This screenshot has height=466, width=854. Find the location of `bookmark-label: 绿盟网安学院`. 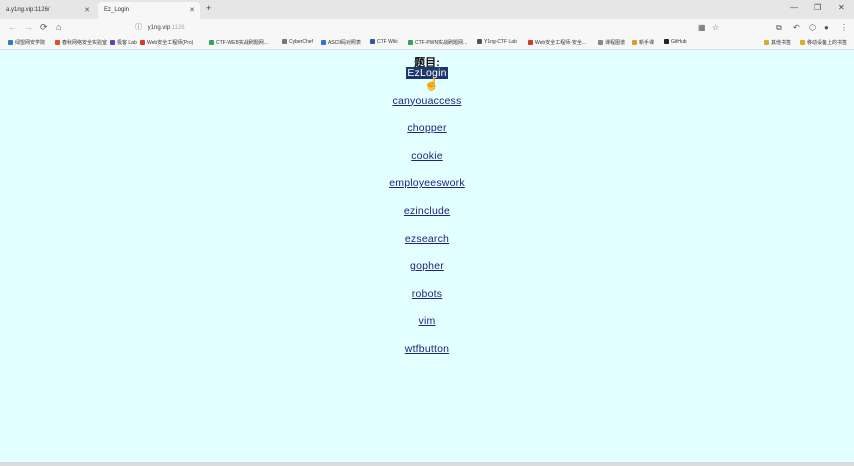

bookmark-label: 绿盟网安学院 is located at coordinates (30, 43).